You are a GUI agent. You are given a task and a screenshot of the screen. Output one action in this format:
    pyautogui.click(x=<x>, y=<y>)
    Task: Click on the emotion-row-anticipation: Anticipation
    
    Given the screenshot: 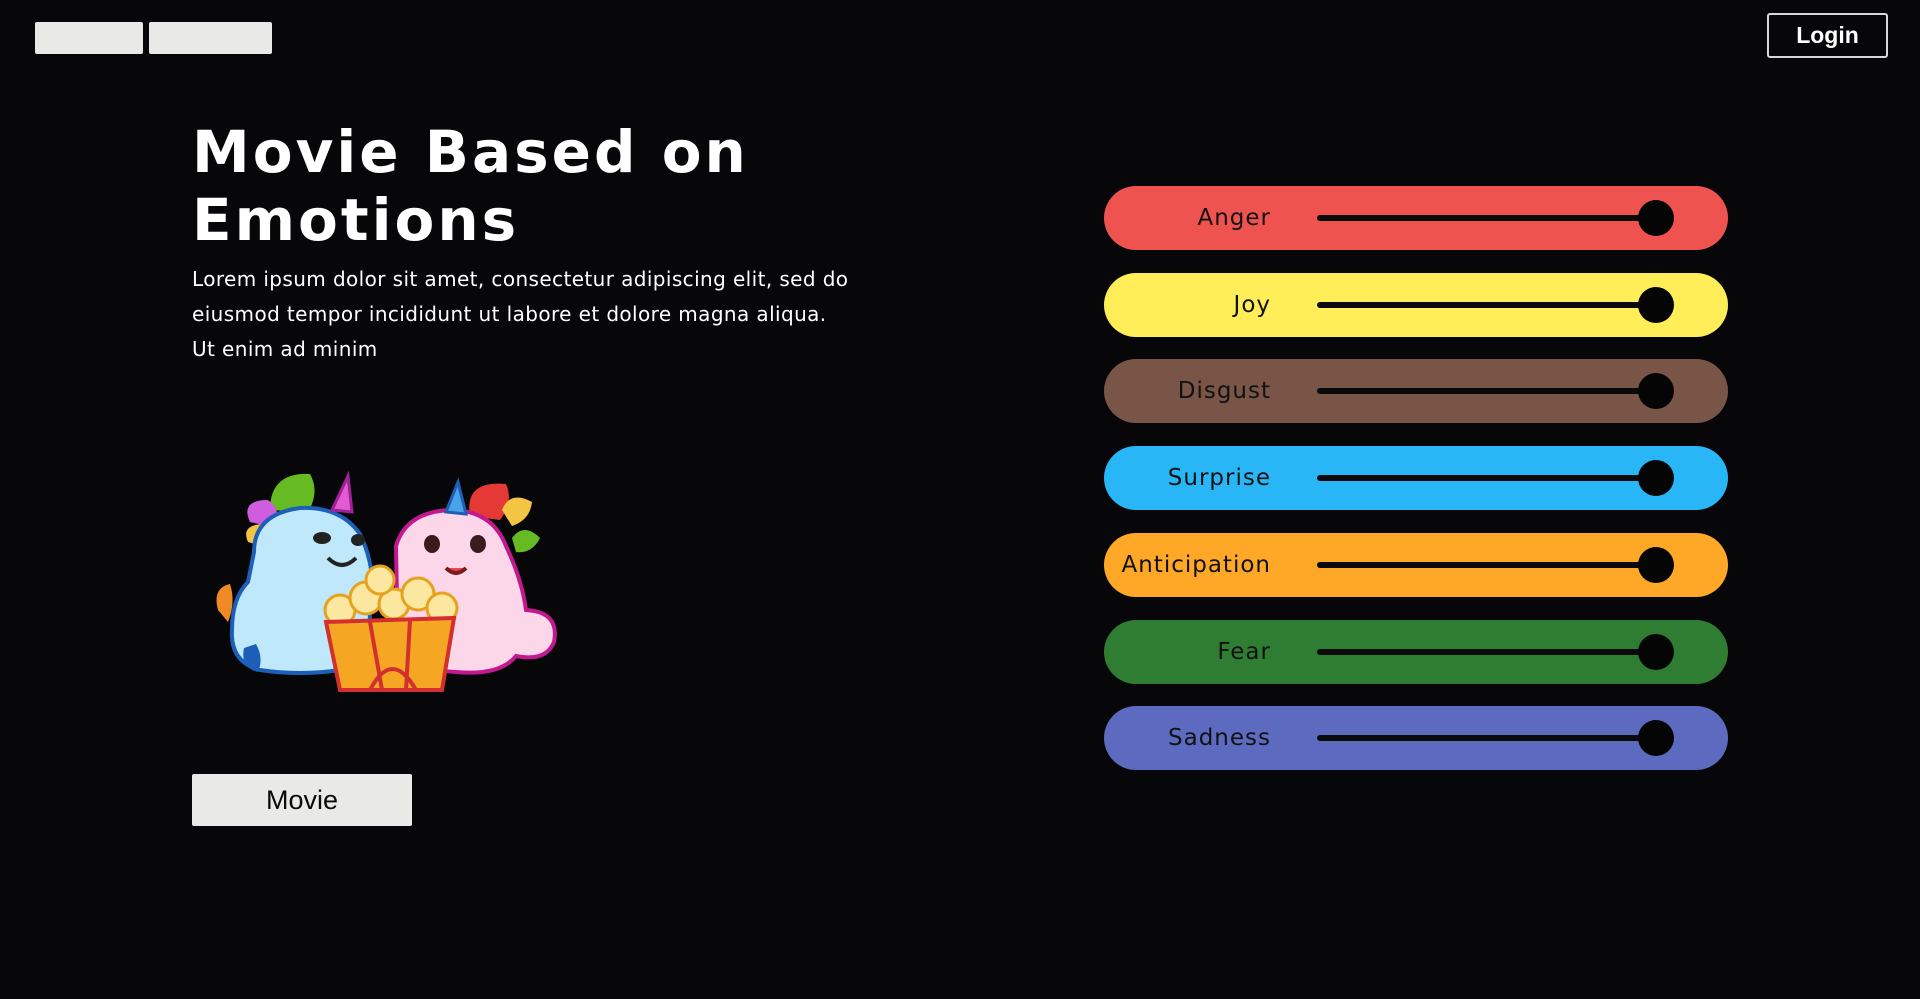 What is the action you would take?
    pyautogui.click(x=1416, y=564)
    